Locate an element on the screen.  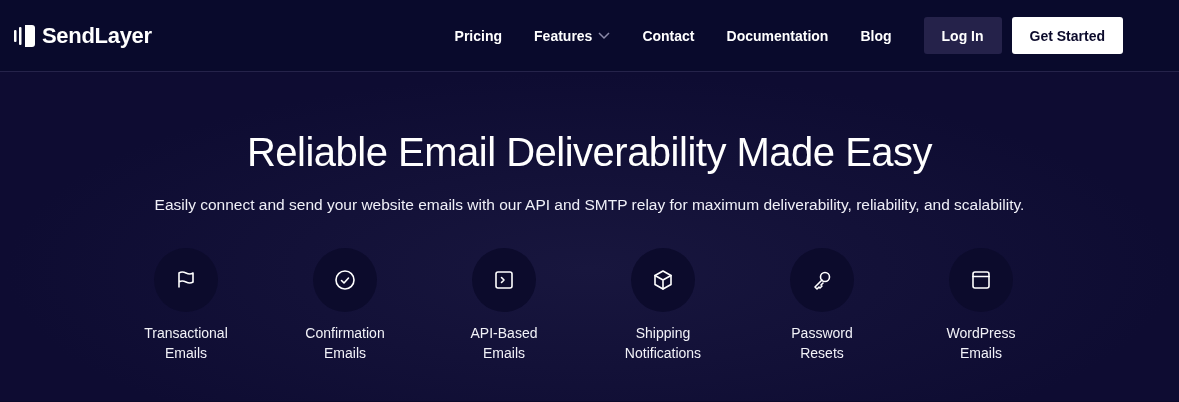
feature-label: Transactional Emails is located at coordinates (186, 343).